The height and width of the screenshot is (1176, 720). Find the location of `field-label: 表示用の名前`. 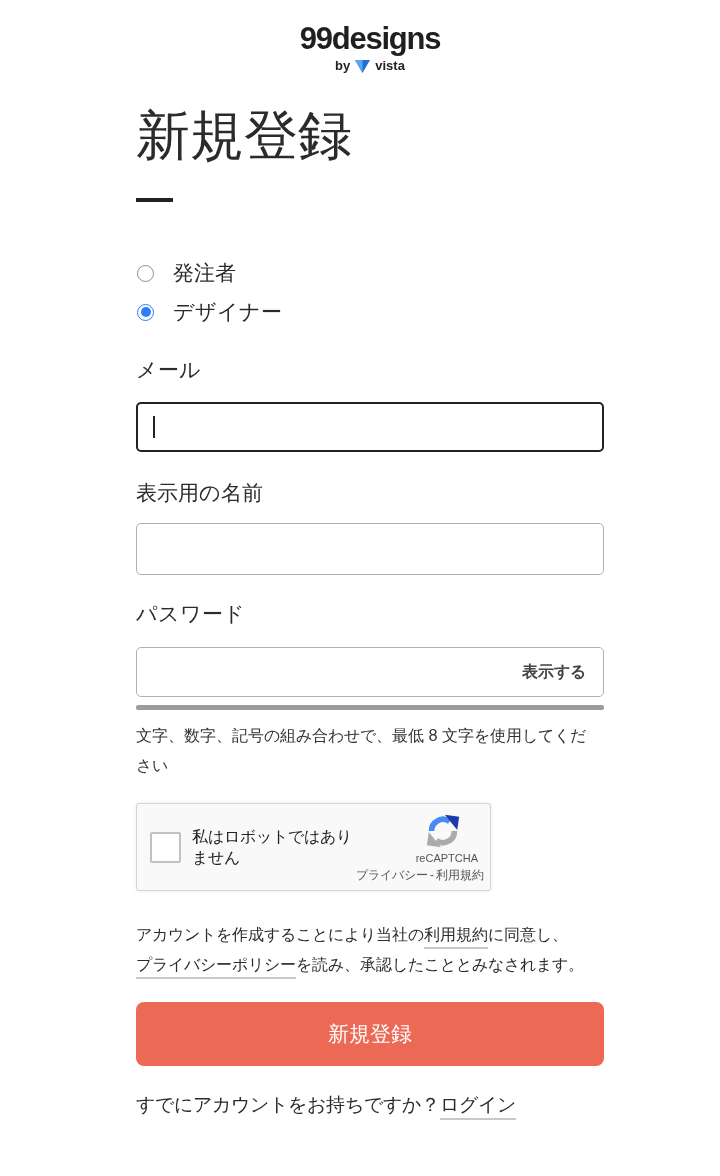

field-label: 表示用の名前 is located at coordinates (200, 493).